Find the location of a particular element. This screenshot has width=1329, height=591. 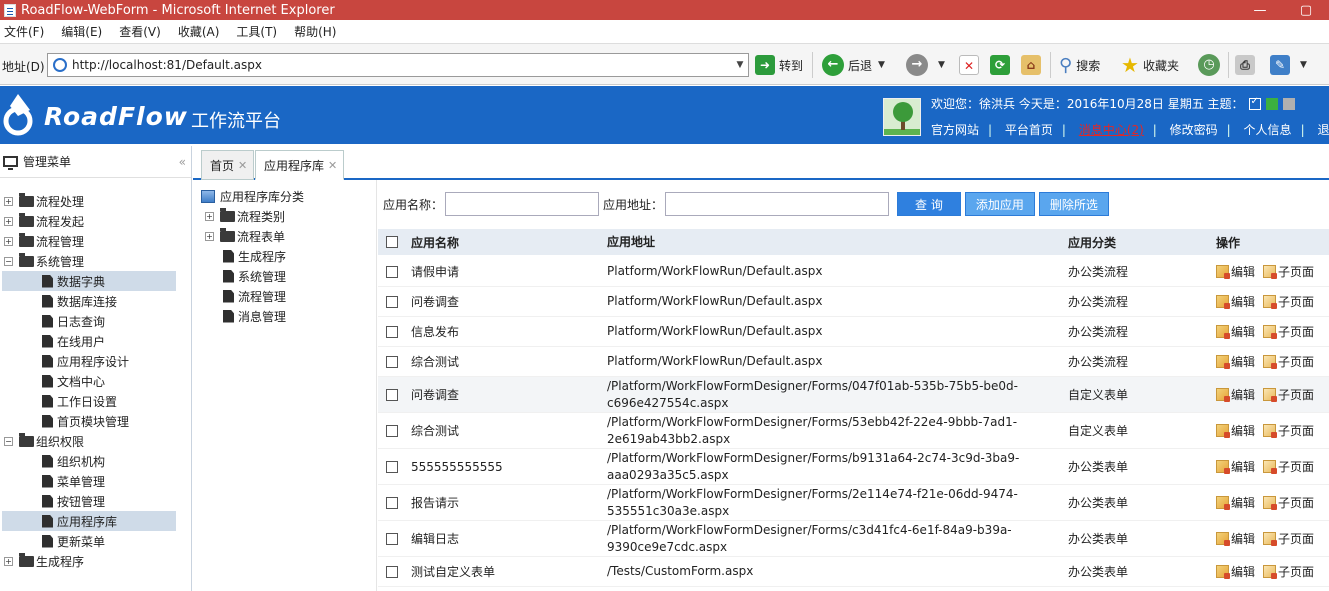

sidebar-item: 日志查询 is located at coordinates (89, 321).